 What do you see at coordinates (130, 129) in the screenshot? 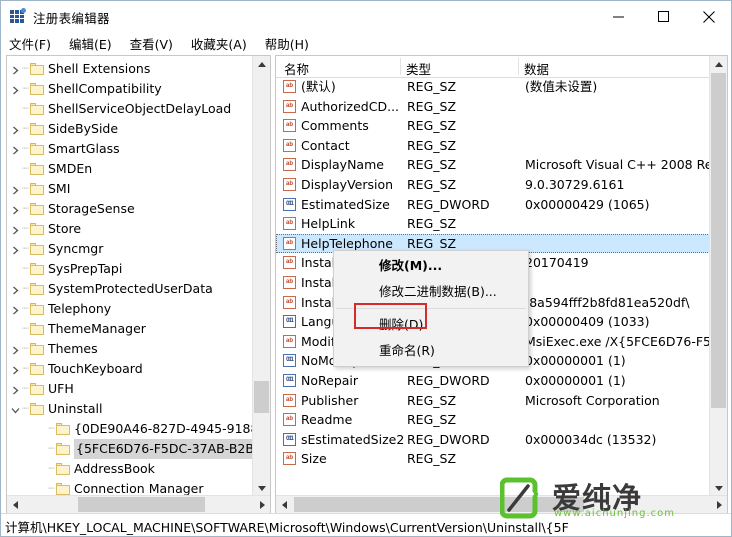
I see `tree-item: ┈ SideBySide` at bounding box center [130, 129].